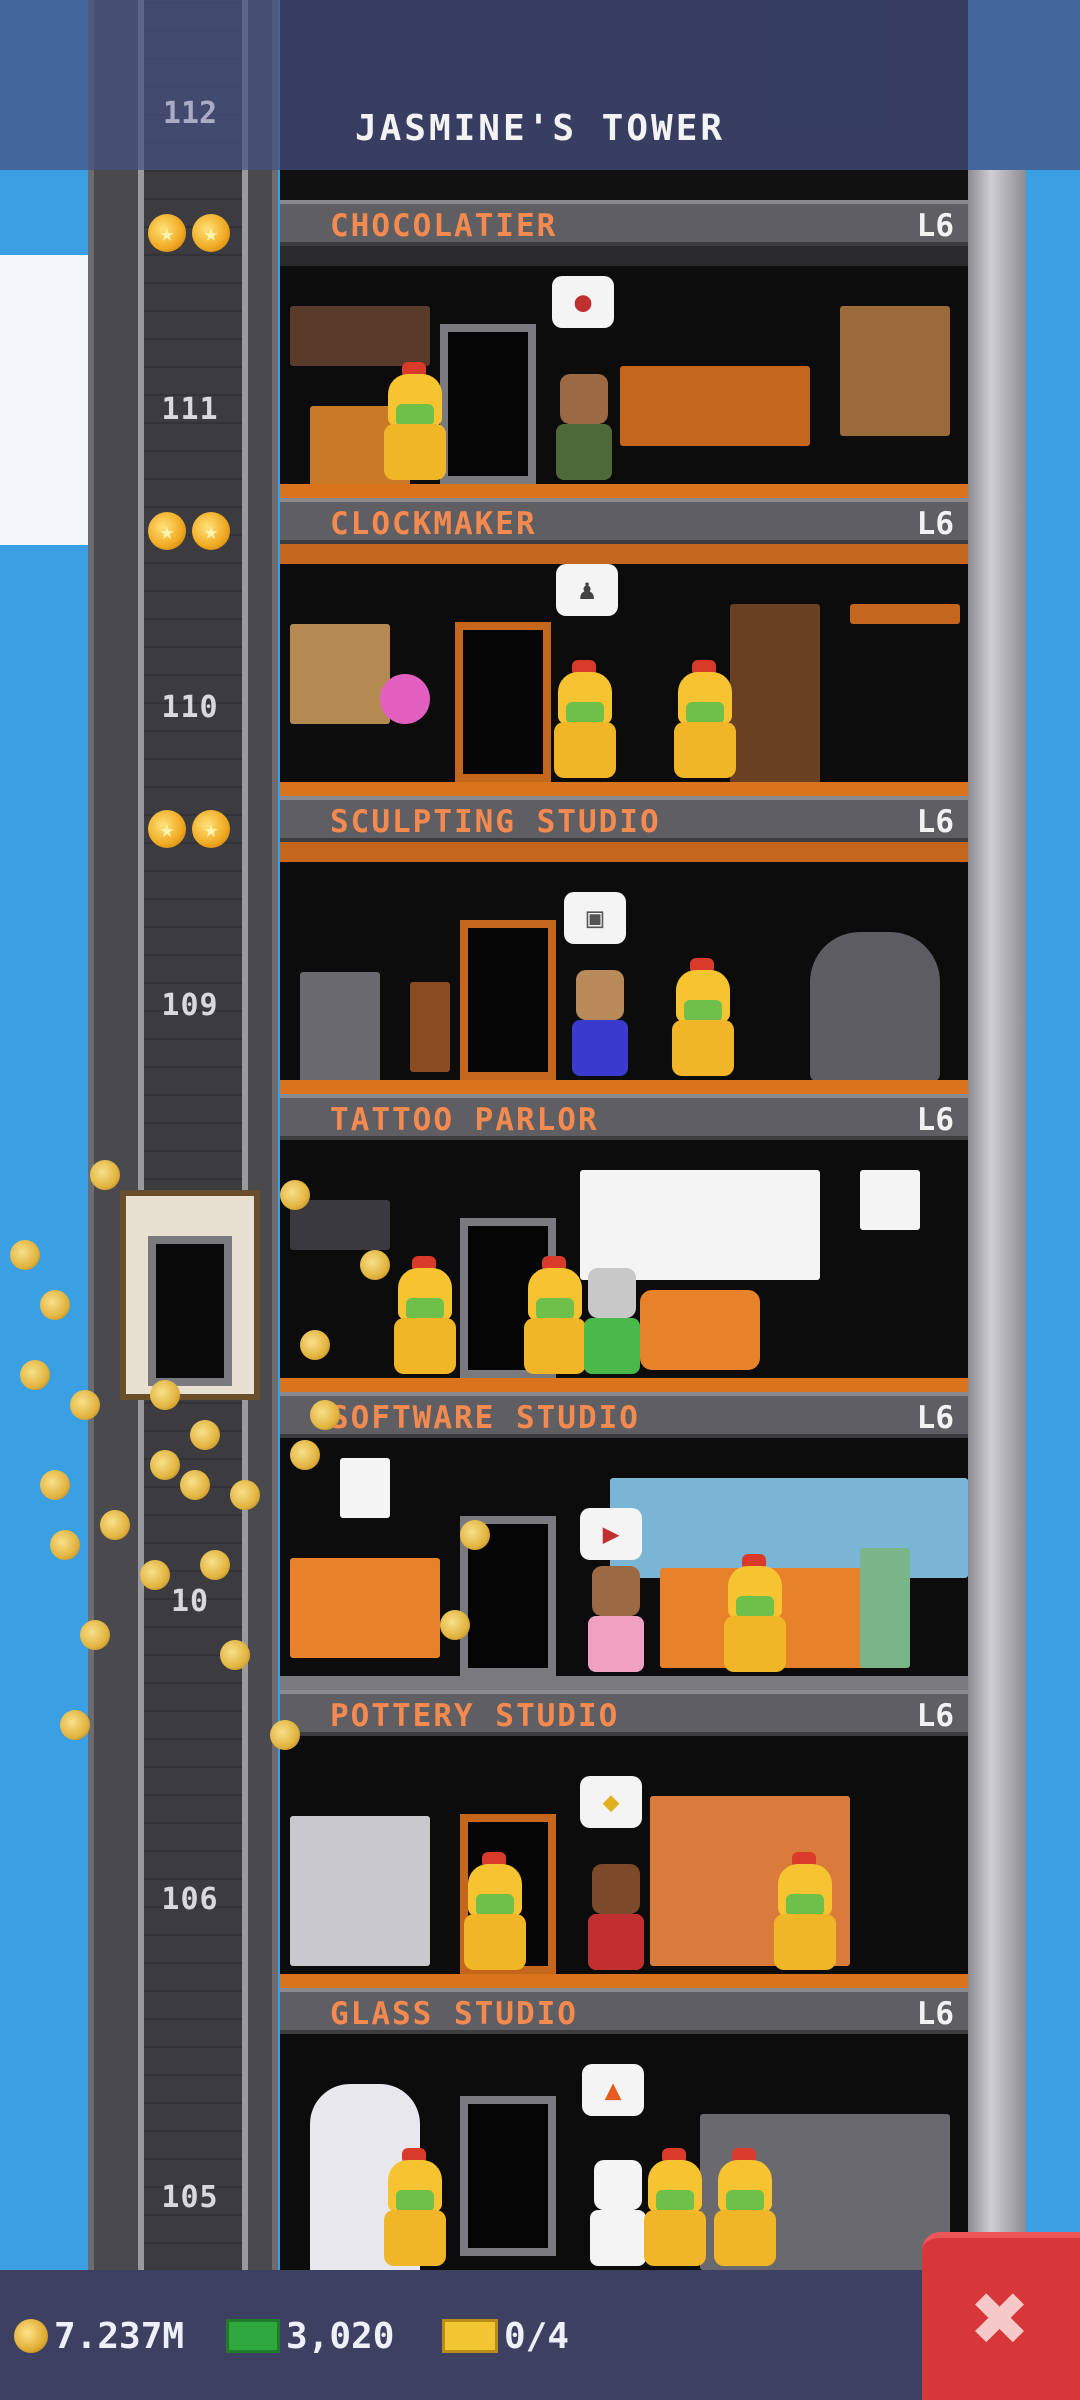 Image resolution: width=1080 pixels, height=2400 pixels. I want to click on floor-tattoo-parlor: TATTOO PARLOR L6, so click(624, 1243).